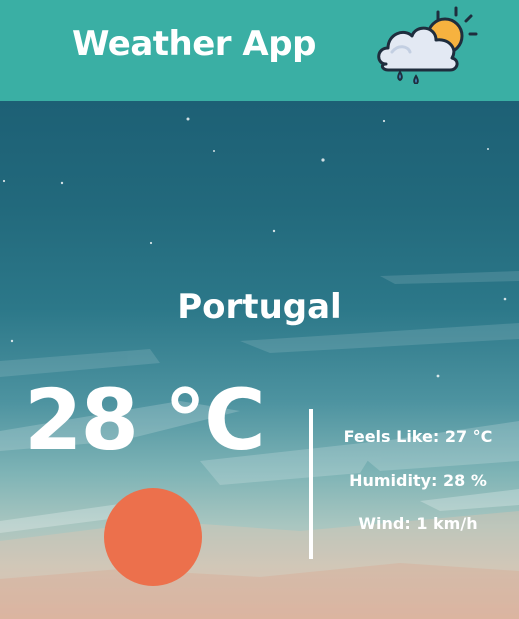 The height and width of the screenshot is (619, 519). I want to click on location-name: Portugal, so click(259, 307).